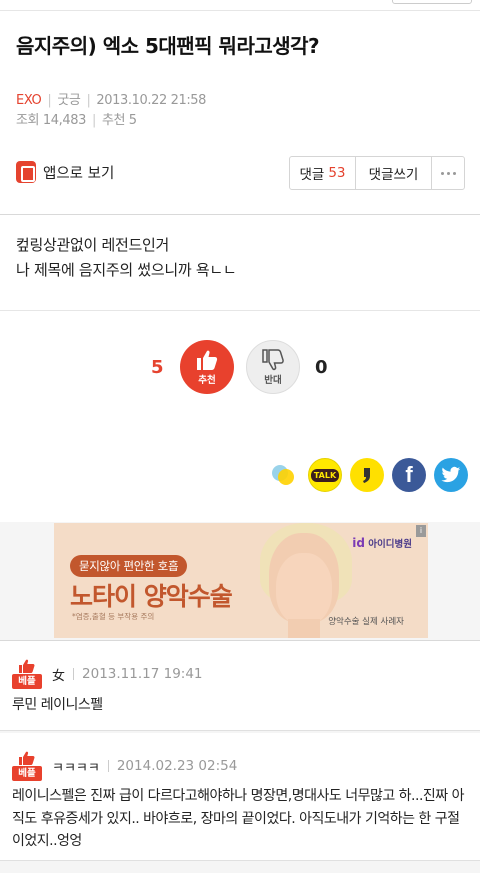  Describe the element at coordinates (366, 622) in the screenshot. I see `ad-caption: 양악수술 실제 사례자` at that location.